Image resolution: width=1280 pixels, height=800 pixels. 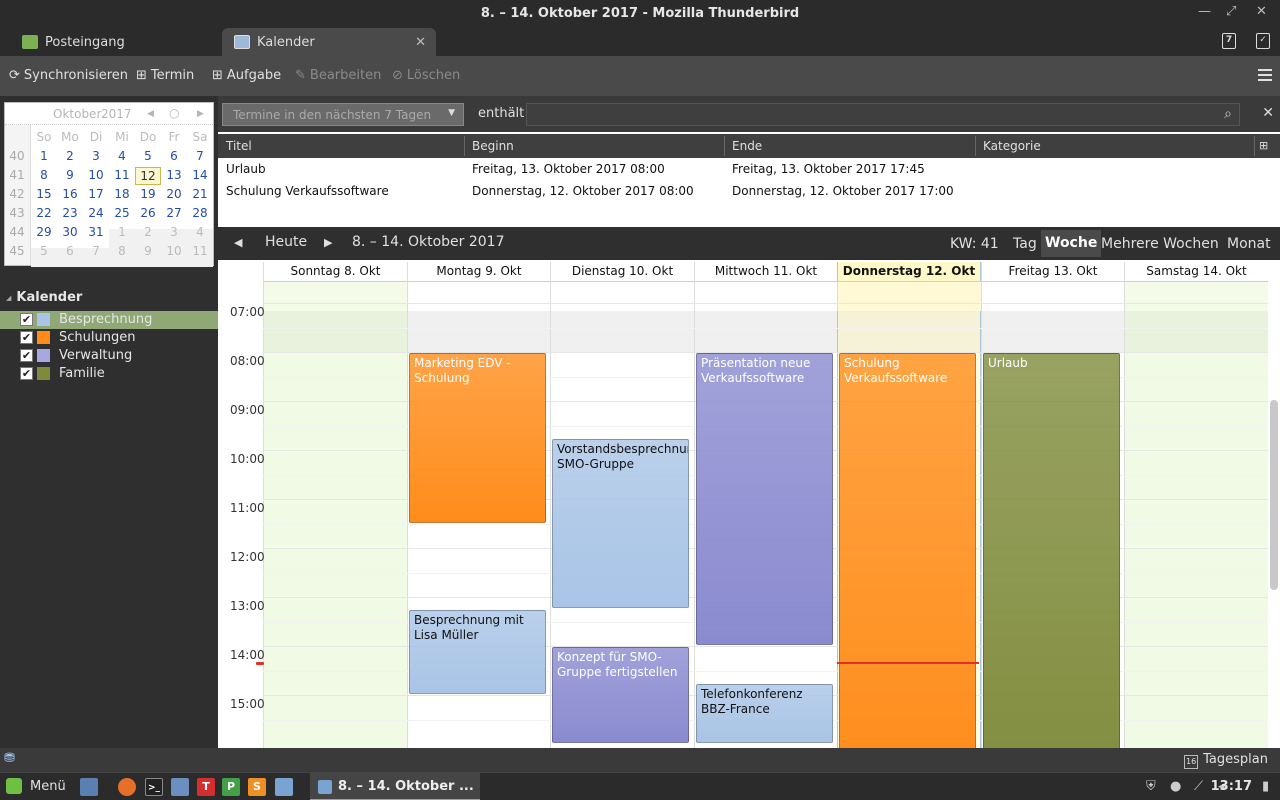 What do you see at coordinates (96, 194) in the screenshot?
I see `mini-calendar-day: 17` at bounding box center [96, 194].